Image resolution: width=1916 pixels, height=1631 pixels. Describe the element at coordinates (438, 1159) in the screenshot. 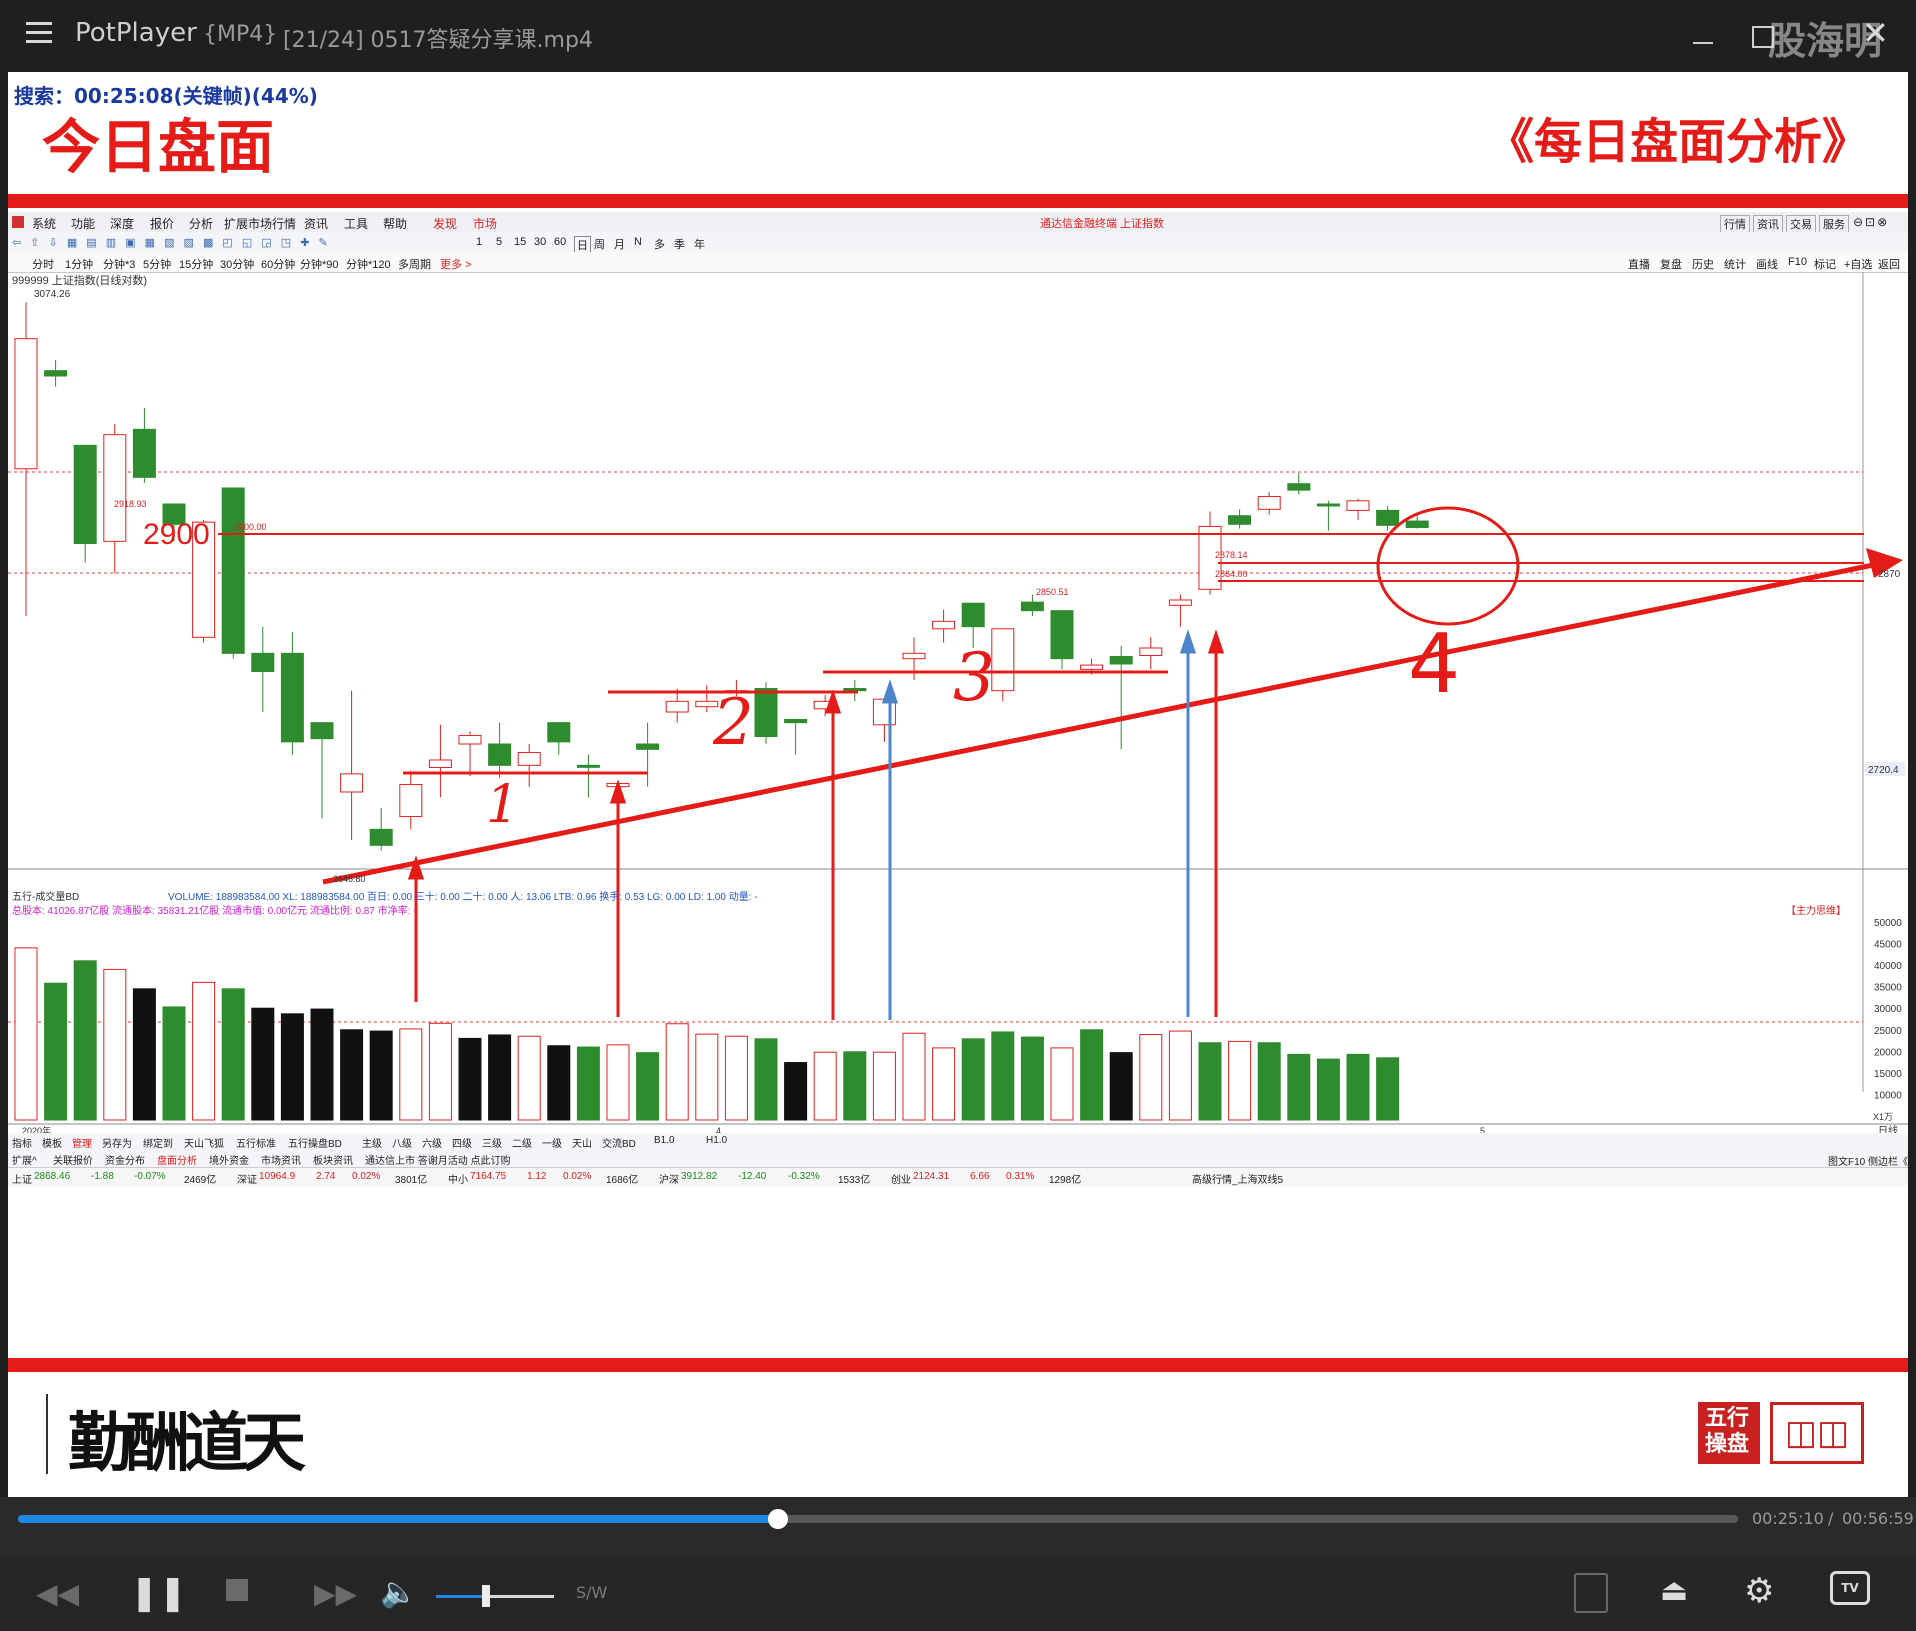

I see `indicator-tab: 通达信上市 答谢月活动 点此订购` at that location.